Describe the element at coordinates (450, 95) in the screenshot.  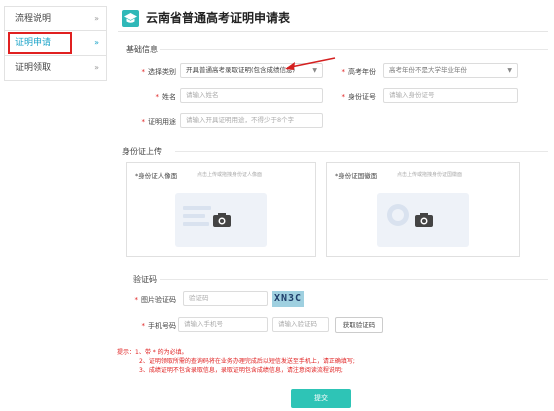
I see `id-input: 请输入身份证号` at that location.